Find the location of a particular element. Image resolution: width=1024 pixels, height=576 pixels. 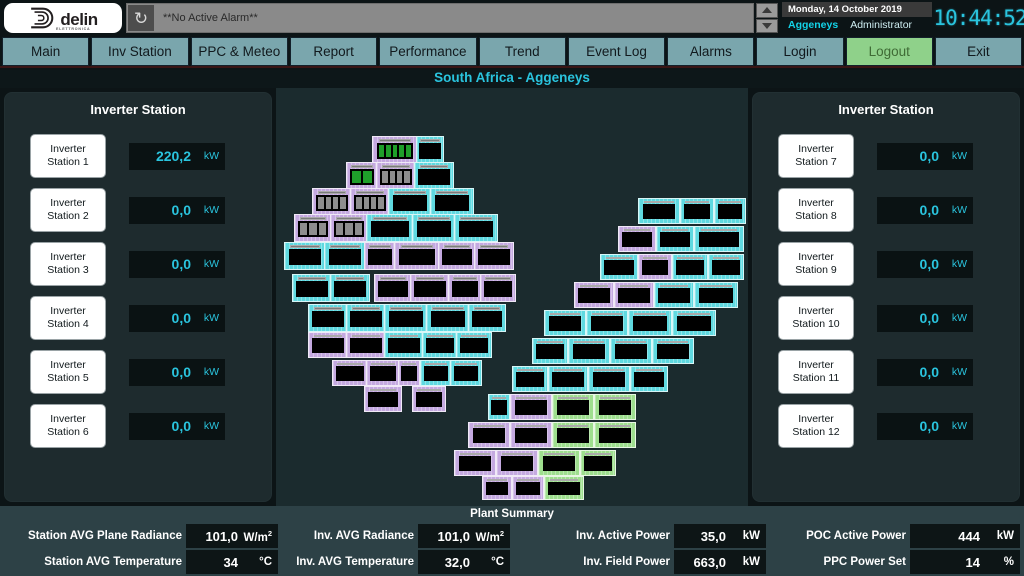

tab-main: Main is located at coordinates (46, 51).